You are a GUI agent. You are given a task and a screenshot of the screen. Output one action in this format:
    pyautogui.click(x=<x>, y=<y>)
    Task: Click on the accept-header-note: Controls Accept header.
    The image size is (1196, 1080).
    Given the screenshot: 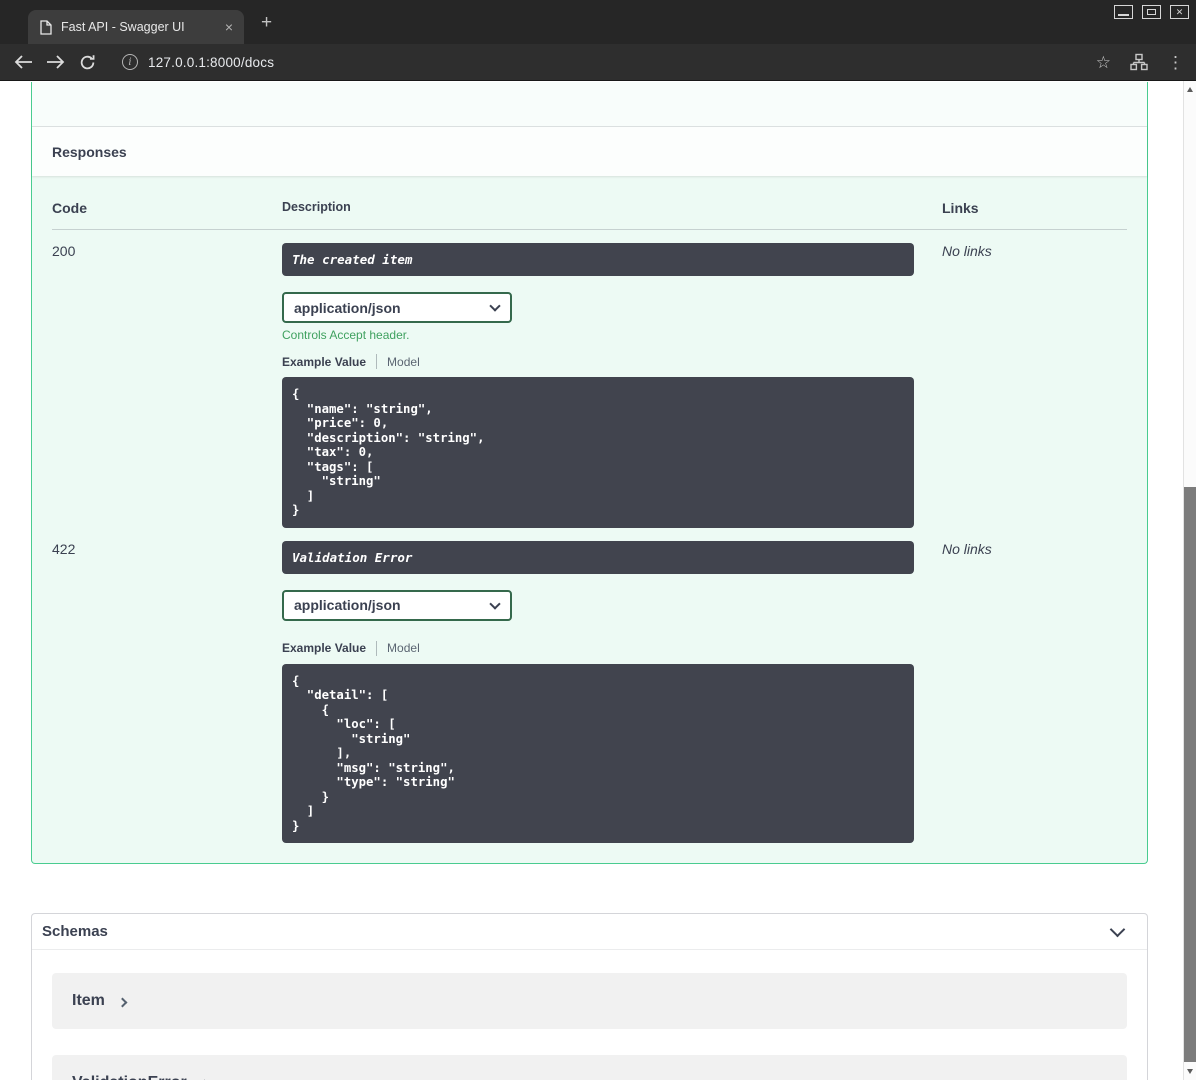 What is the action you would take?
    pyautogui.click(x=346, y=335)
    